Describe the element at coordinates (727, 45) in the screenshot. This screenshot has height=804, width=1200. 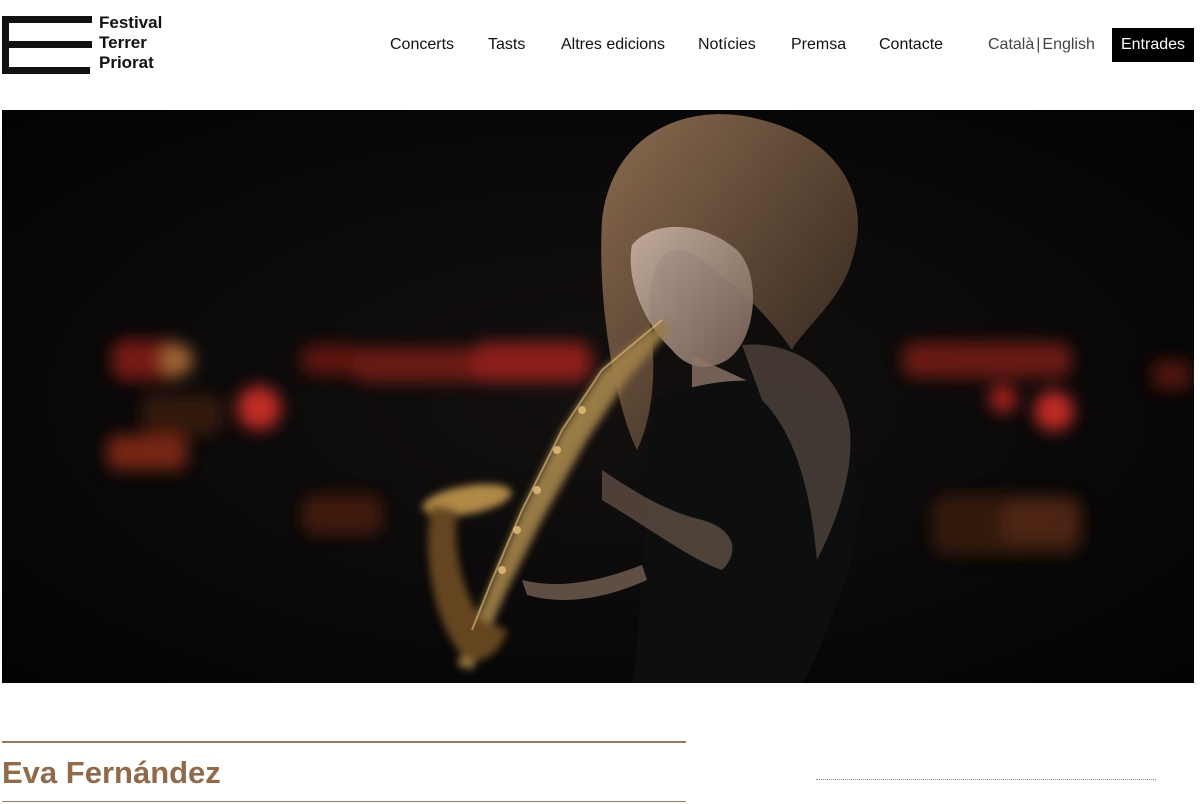
I see `nav-item-noticies: Notícies` at that location.